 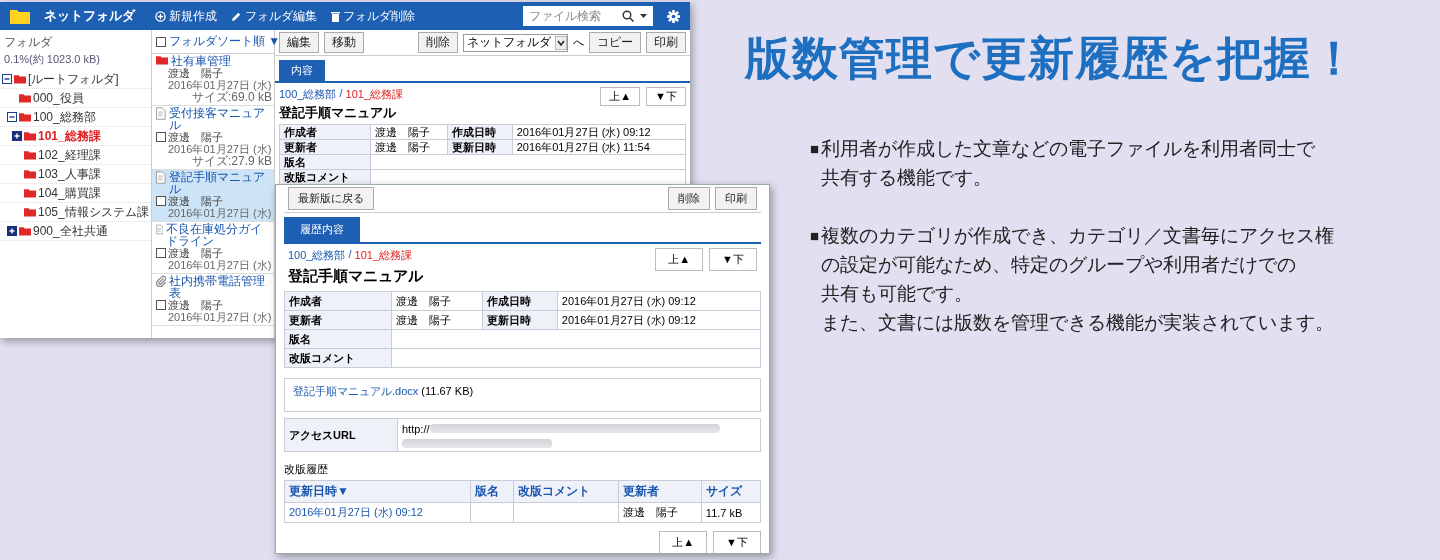 What do you see at coordinates (69, 155) in the screenshot?
I see `tree-item: 102_経理課` at bounding box center [69, 155].